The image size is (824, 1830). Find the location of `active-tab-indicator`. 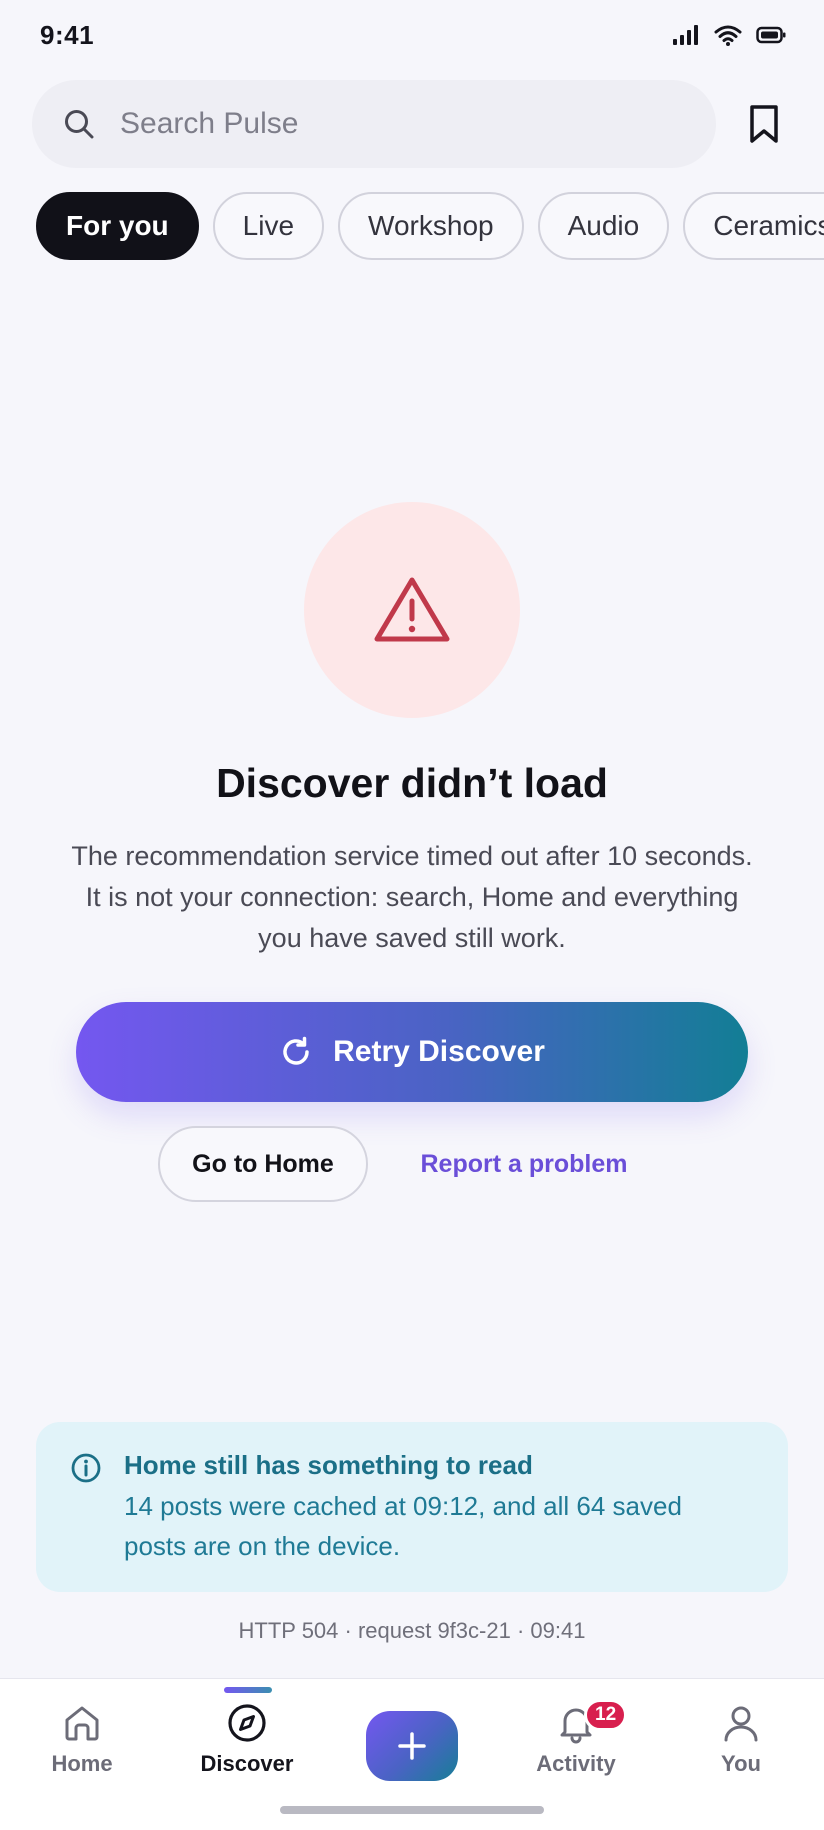

active-tab-indicator is located at coordinates (248, 1690).